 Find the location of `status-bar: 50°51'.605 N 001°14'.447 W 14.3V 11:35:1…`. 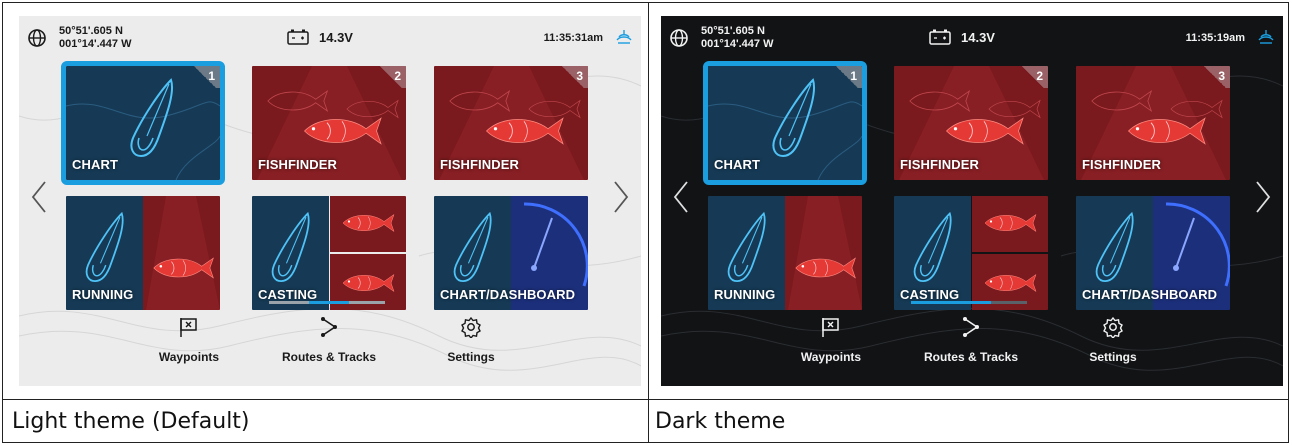

status-bar: 50°51'.605 N 001°14'.447 W 14.3V 11:35:1… is located at coordinates (972, 38).